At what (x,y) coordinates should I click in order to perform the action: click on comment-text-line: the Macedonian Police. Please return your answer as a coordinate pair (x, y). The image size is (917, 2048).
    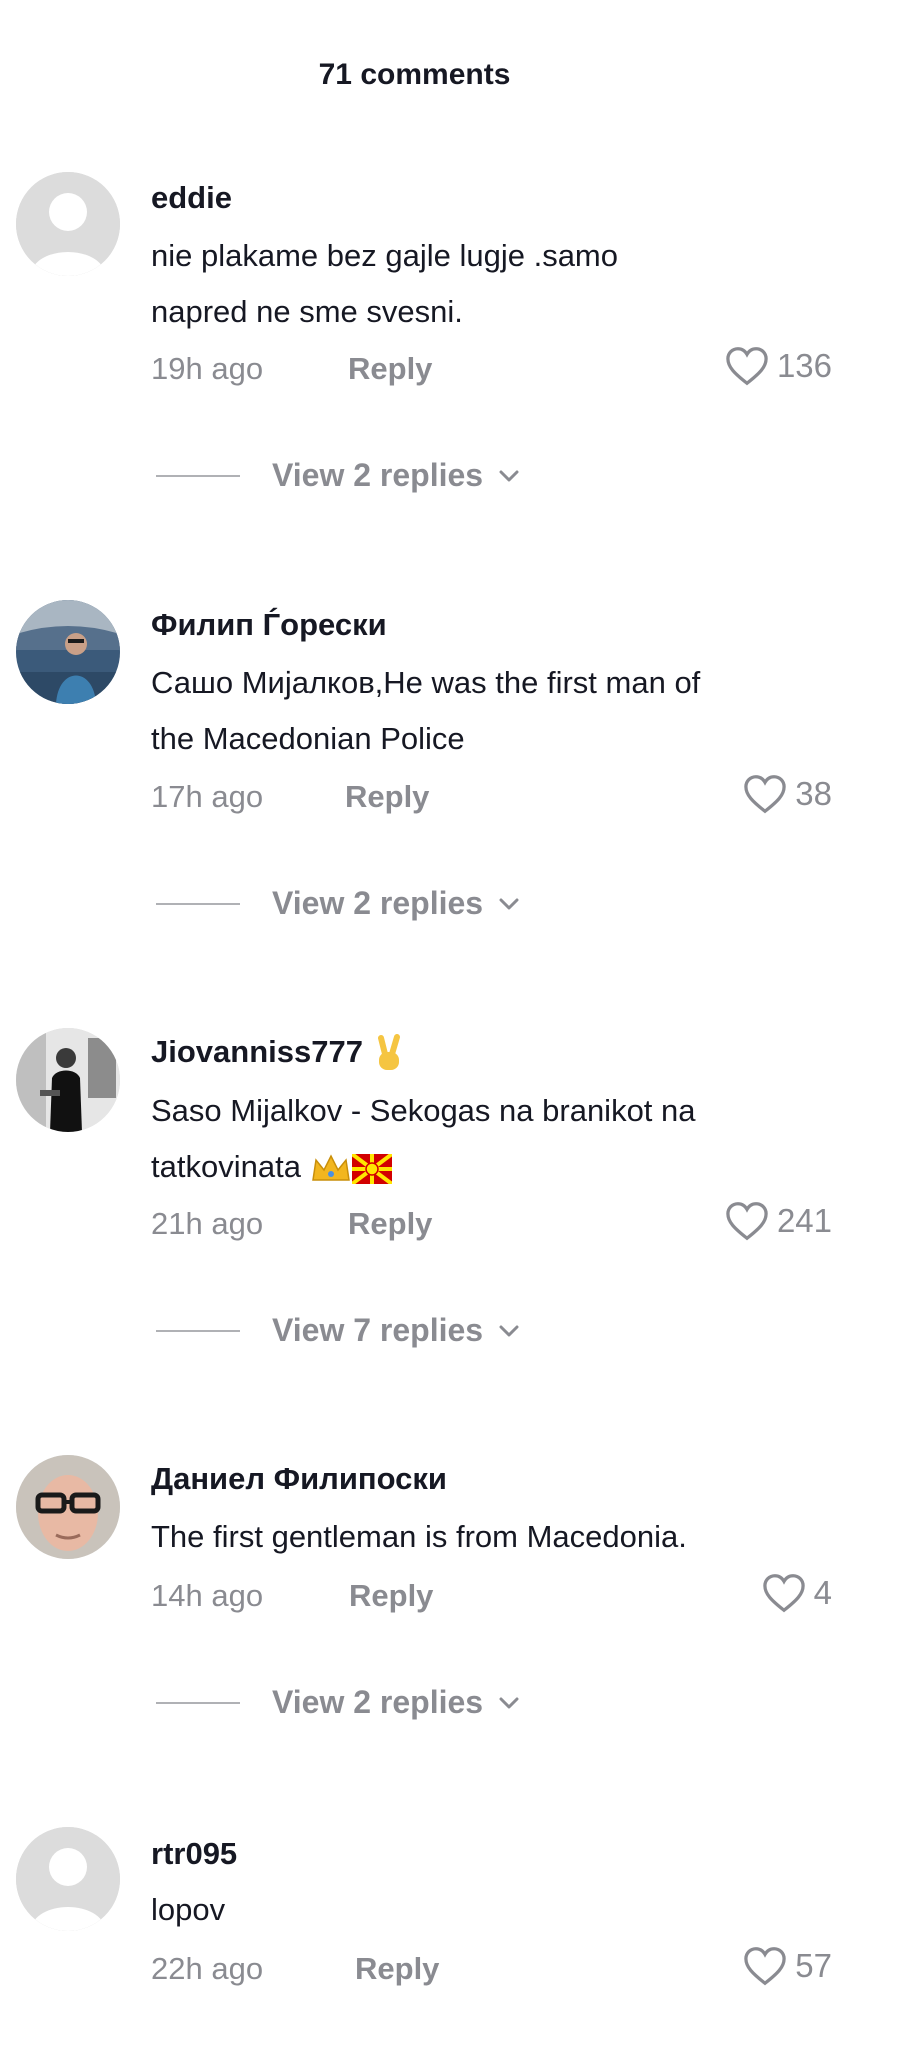
    Looking at the image, I should click on (308, 738).